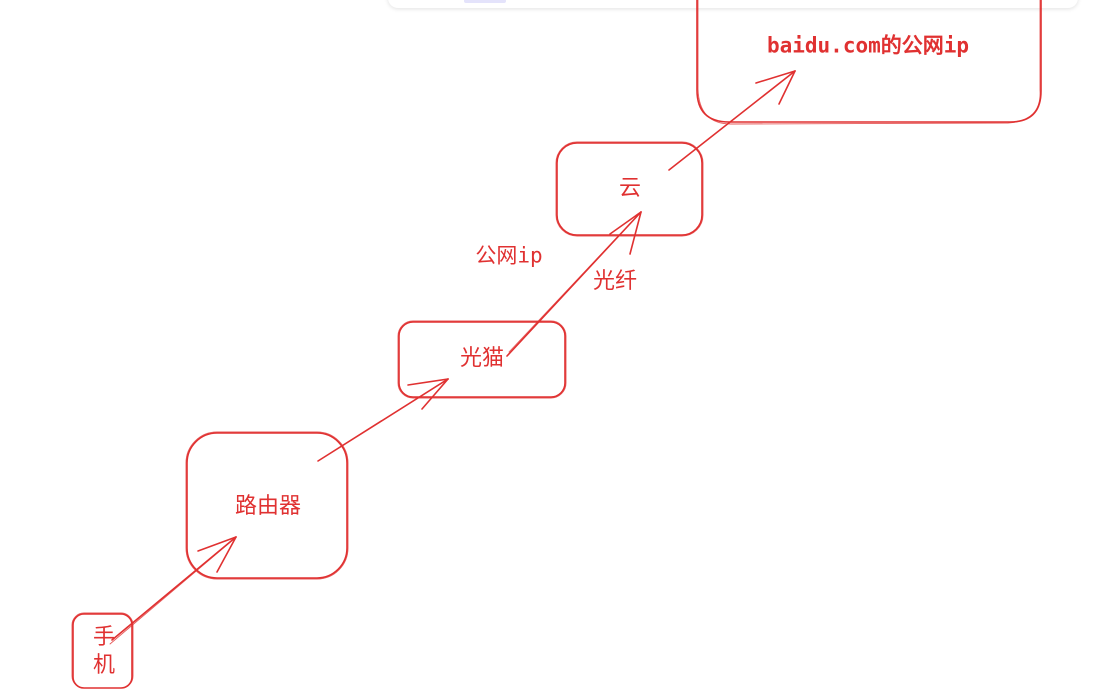  I want to click on arrow-router-to-modem, so click(383, 420).